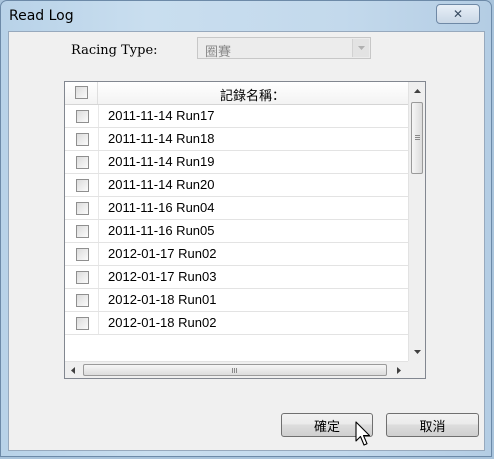  I want to click on record-name: 2011-11-14 Run19, so click(161, 161).